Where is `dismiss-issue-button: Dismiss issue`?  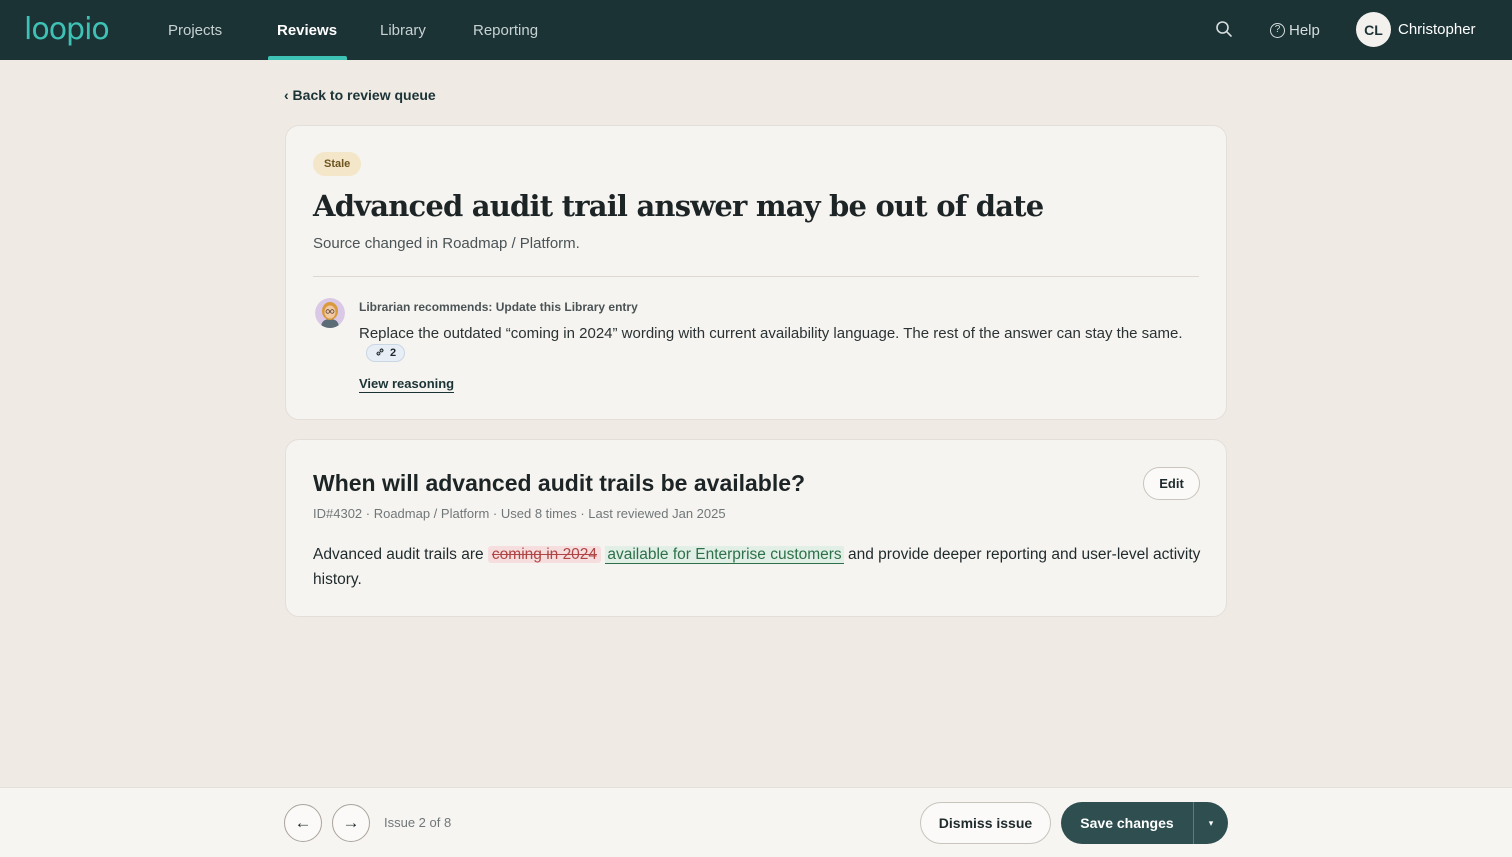 dismiss-issue-button: Dismiss issue is located at coordinates (985, 823).